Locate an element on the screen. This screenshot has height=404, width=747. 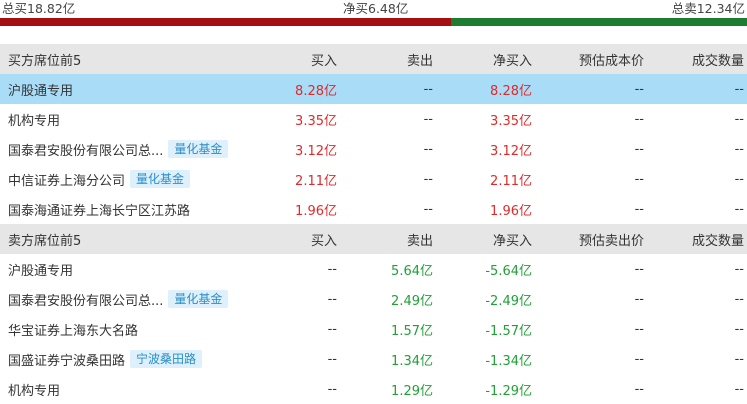
table-row: 沪股通专用 -- 5.64亿 -5.64亿 -- -- is located at coordinates (373, 269).